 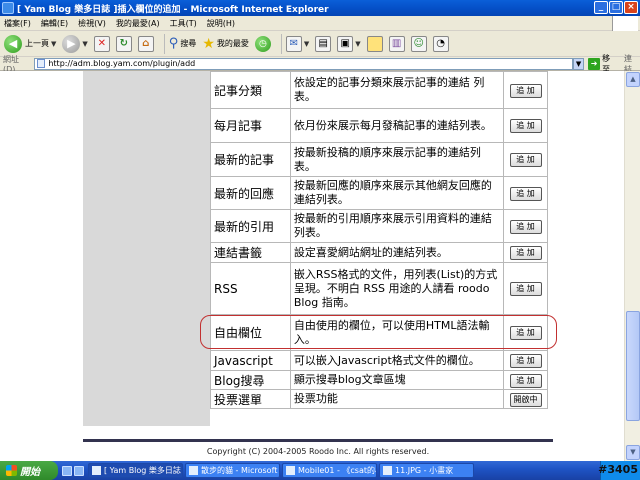 I want to click on table-row: 自由欄位 自由使用的欄位，可以使用HTML語法輸入。 追 加, so click(x=379, y=332).